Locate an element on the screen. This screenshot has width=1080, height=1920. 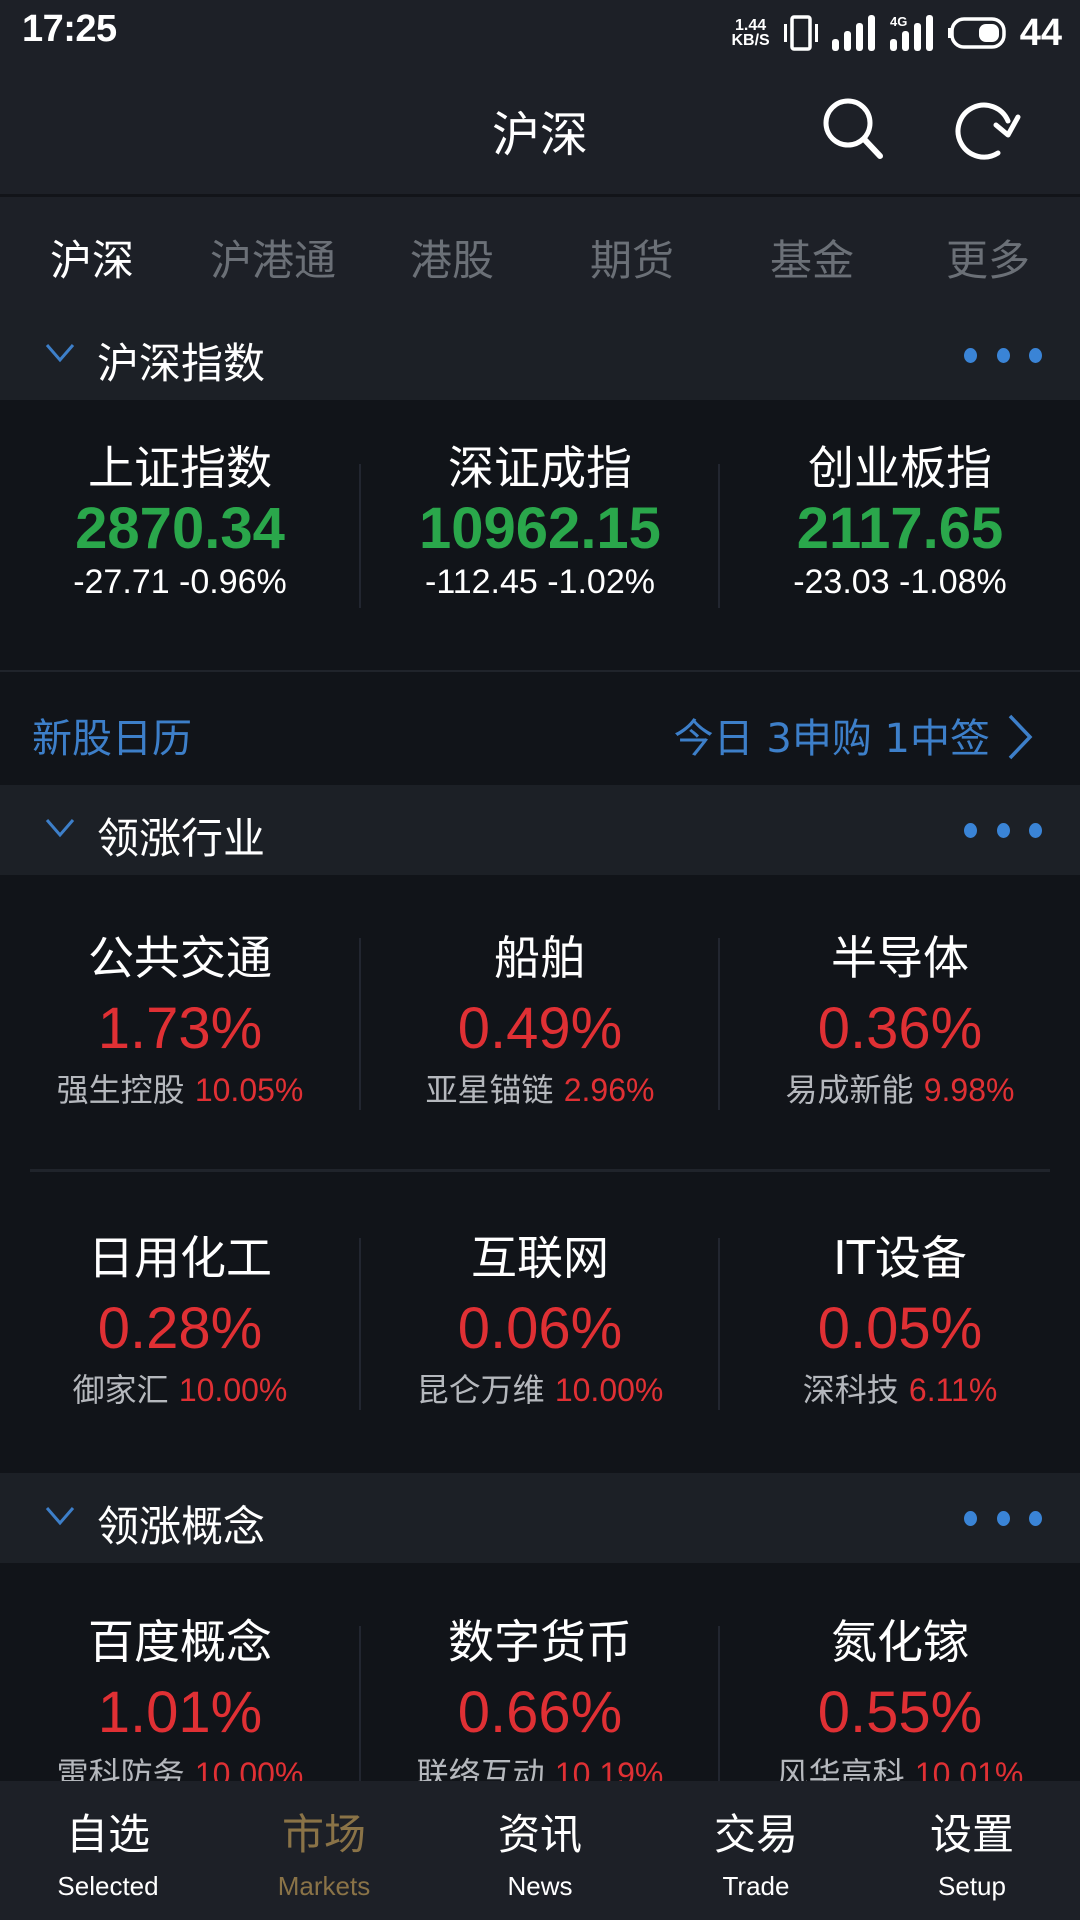
ipo-calendar-label: 新股日历 is located at coordinates (112, 739).